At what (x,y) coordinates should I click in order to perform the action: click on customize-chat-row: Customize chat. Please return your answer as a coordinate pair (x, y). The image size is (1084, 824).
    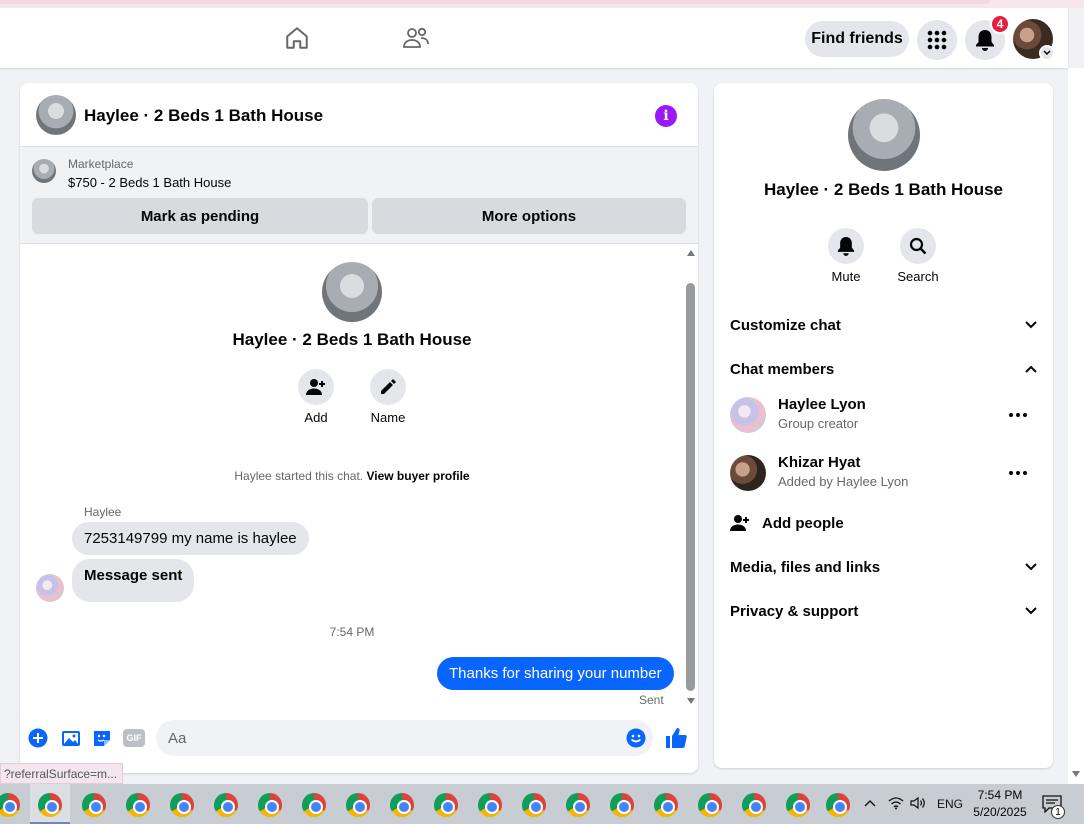
    Looking at the image, I should click on (883, 325).